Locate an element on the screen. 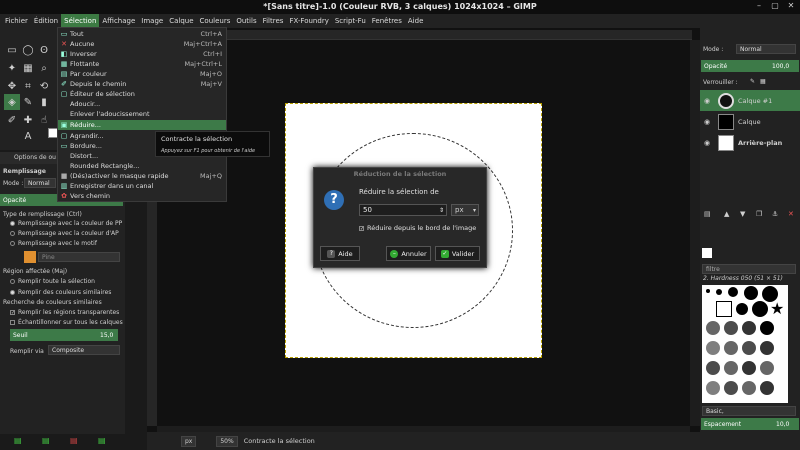 The image size is (800, 450). menu-affichage: Affichage is located at coordinates (118, 21).